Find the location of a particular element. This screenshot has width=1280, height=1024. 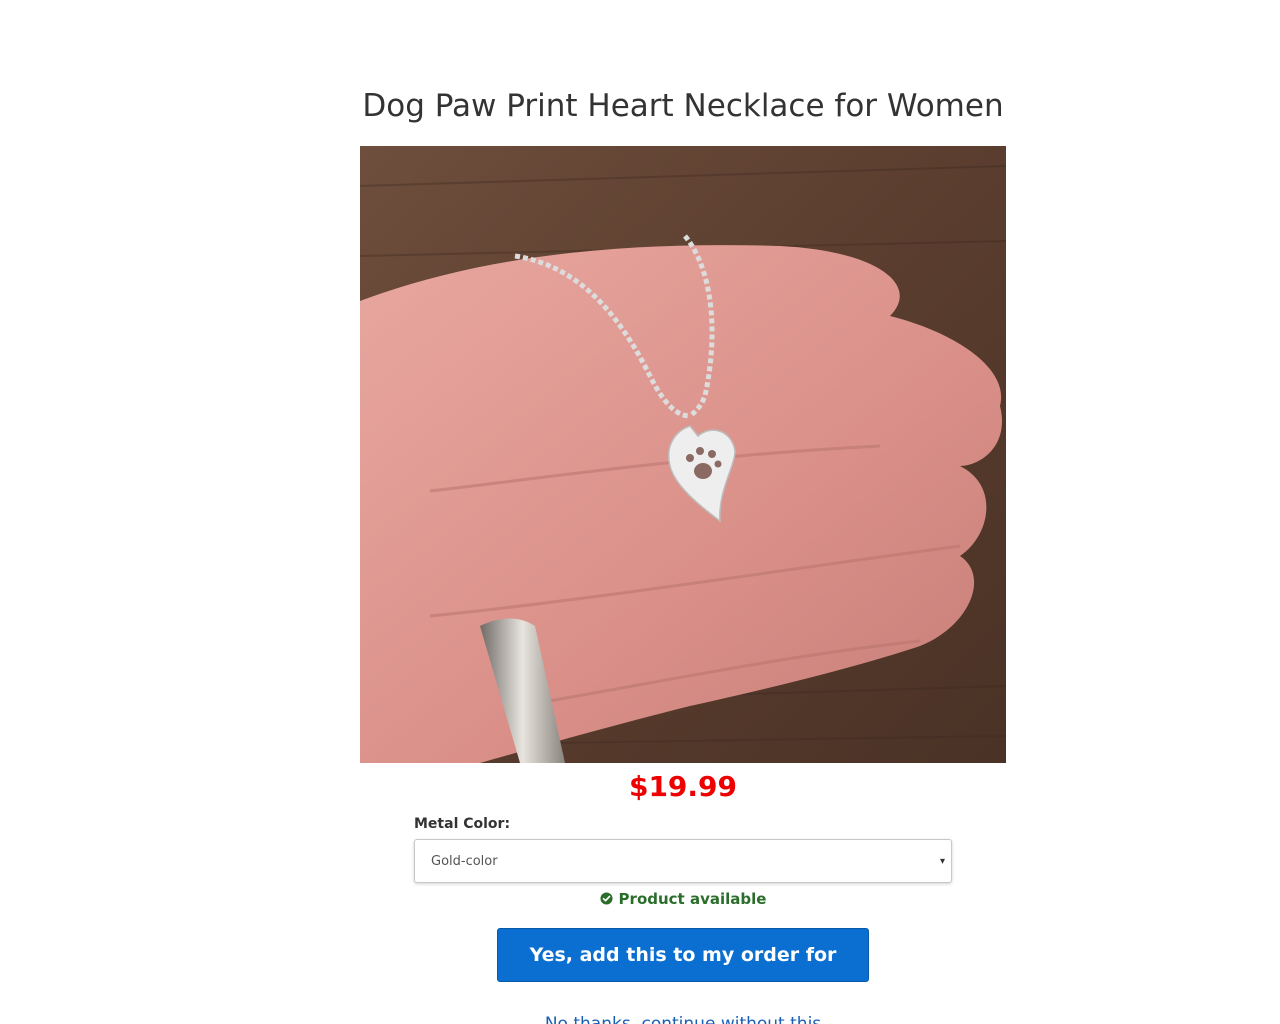

metal-color-label: Metal Color: is located at coordinates (462, 824).